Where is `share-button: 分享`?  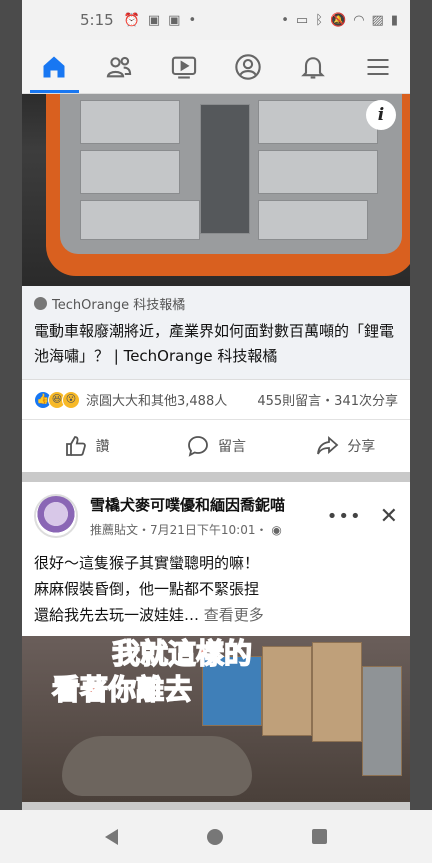 share-button: 分享 is located at coordinates (345, 446).